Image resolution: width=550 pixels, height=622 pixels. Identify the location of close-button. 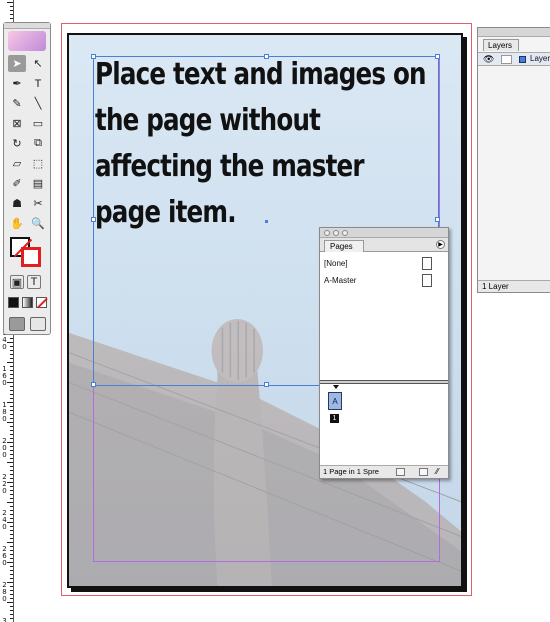
(327, 233).